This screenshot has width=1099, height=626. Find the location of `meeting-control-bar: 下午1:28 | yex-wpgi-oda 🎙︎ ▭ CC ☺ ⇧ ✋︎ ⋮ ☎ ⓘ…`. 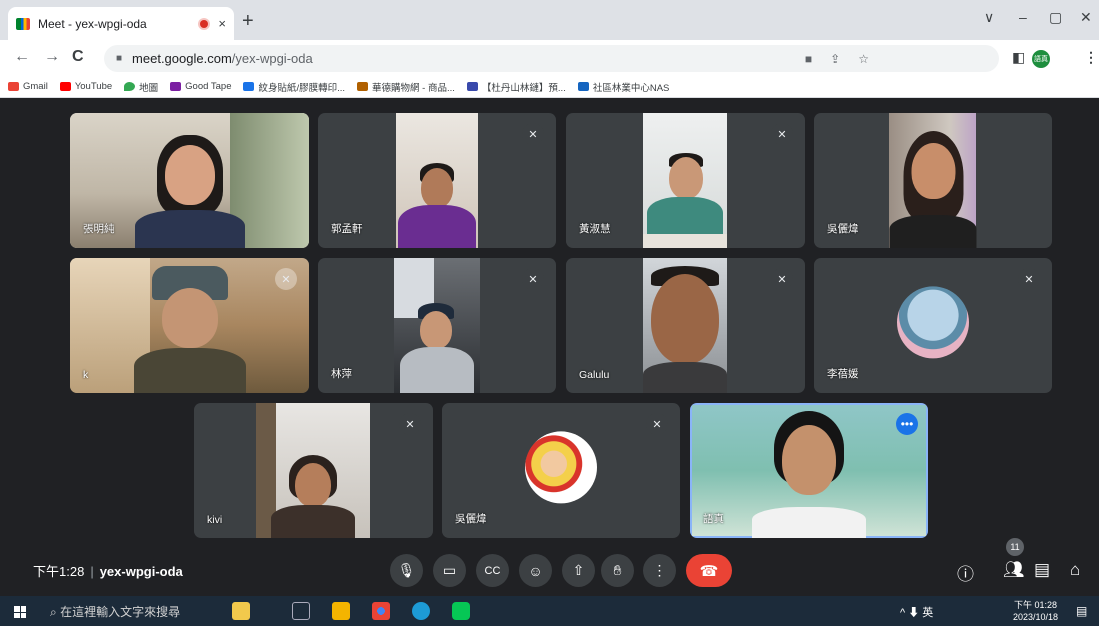

meeting-control-bar: 下午1:28 | yex-wpgi-oda 🎙︎ ▭ CC ☺ ⇧ ✋︎ ⋮ ☎ ⓘ… is located at coordinates (549, 571).